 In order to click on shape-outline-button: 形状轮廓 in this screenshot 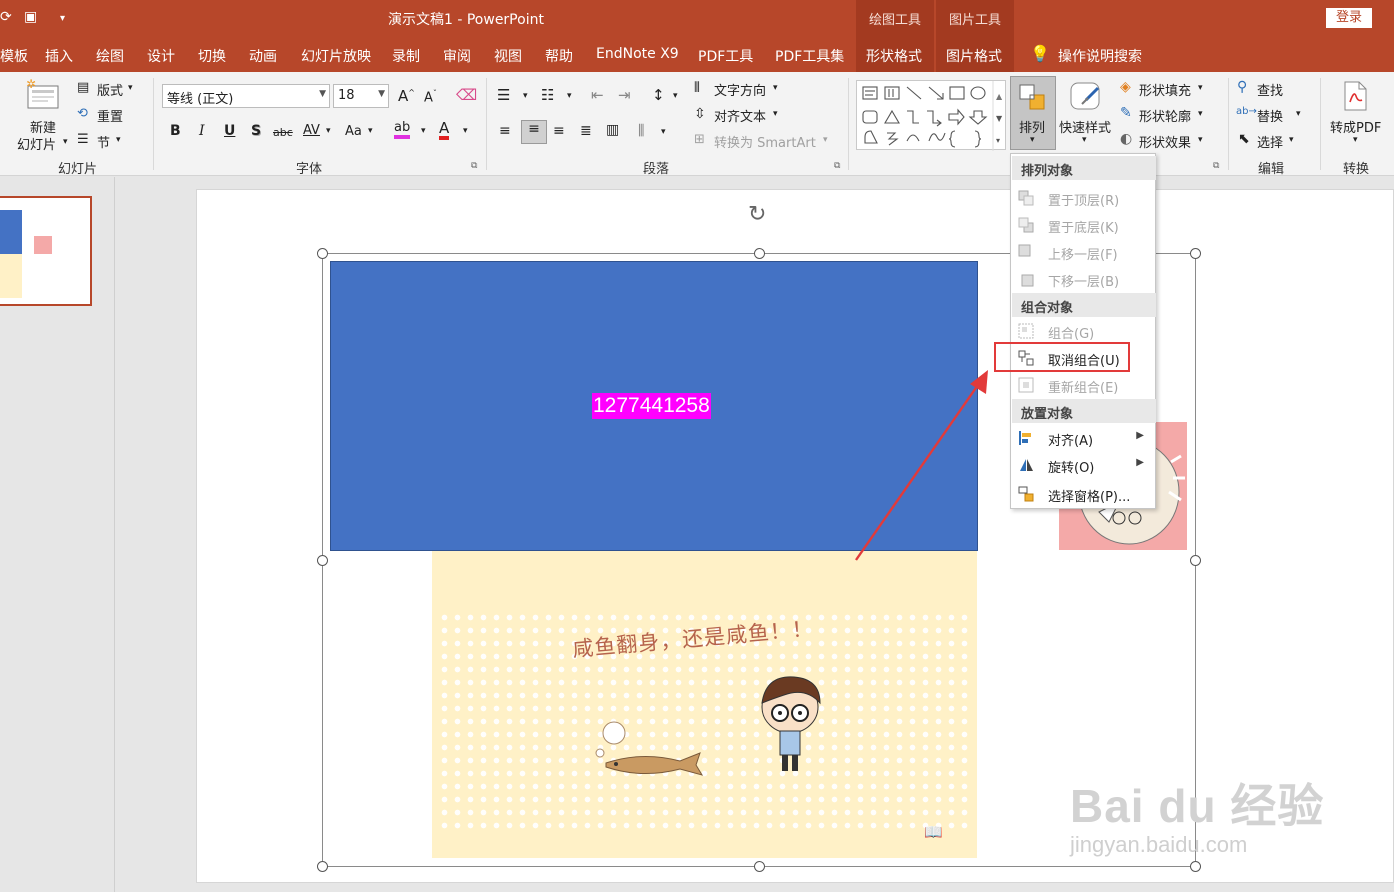, I will do `click(1165, 115)`.